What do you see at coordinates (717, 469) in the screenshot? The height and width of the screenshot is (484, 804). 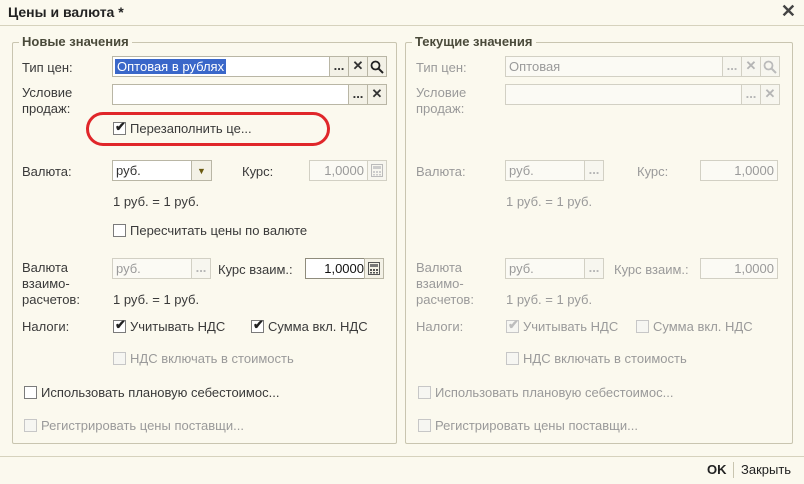 I see `ok-button: OK` at bounding box center [717, 469].